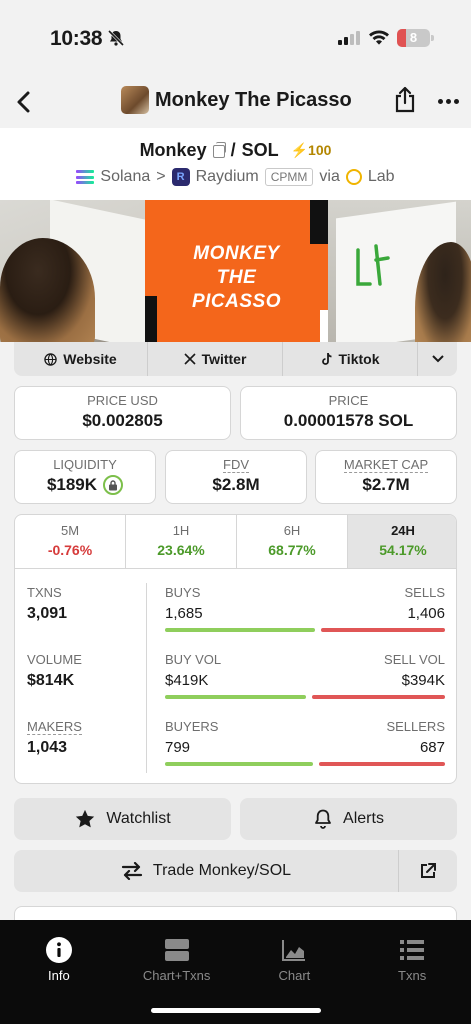 The width and height of the screenshot is (471, 1024). I want to click on tiktok-link: Tiktok, so click(350, 359).